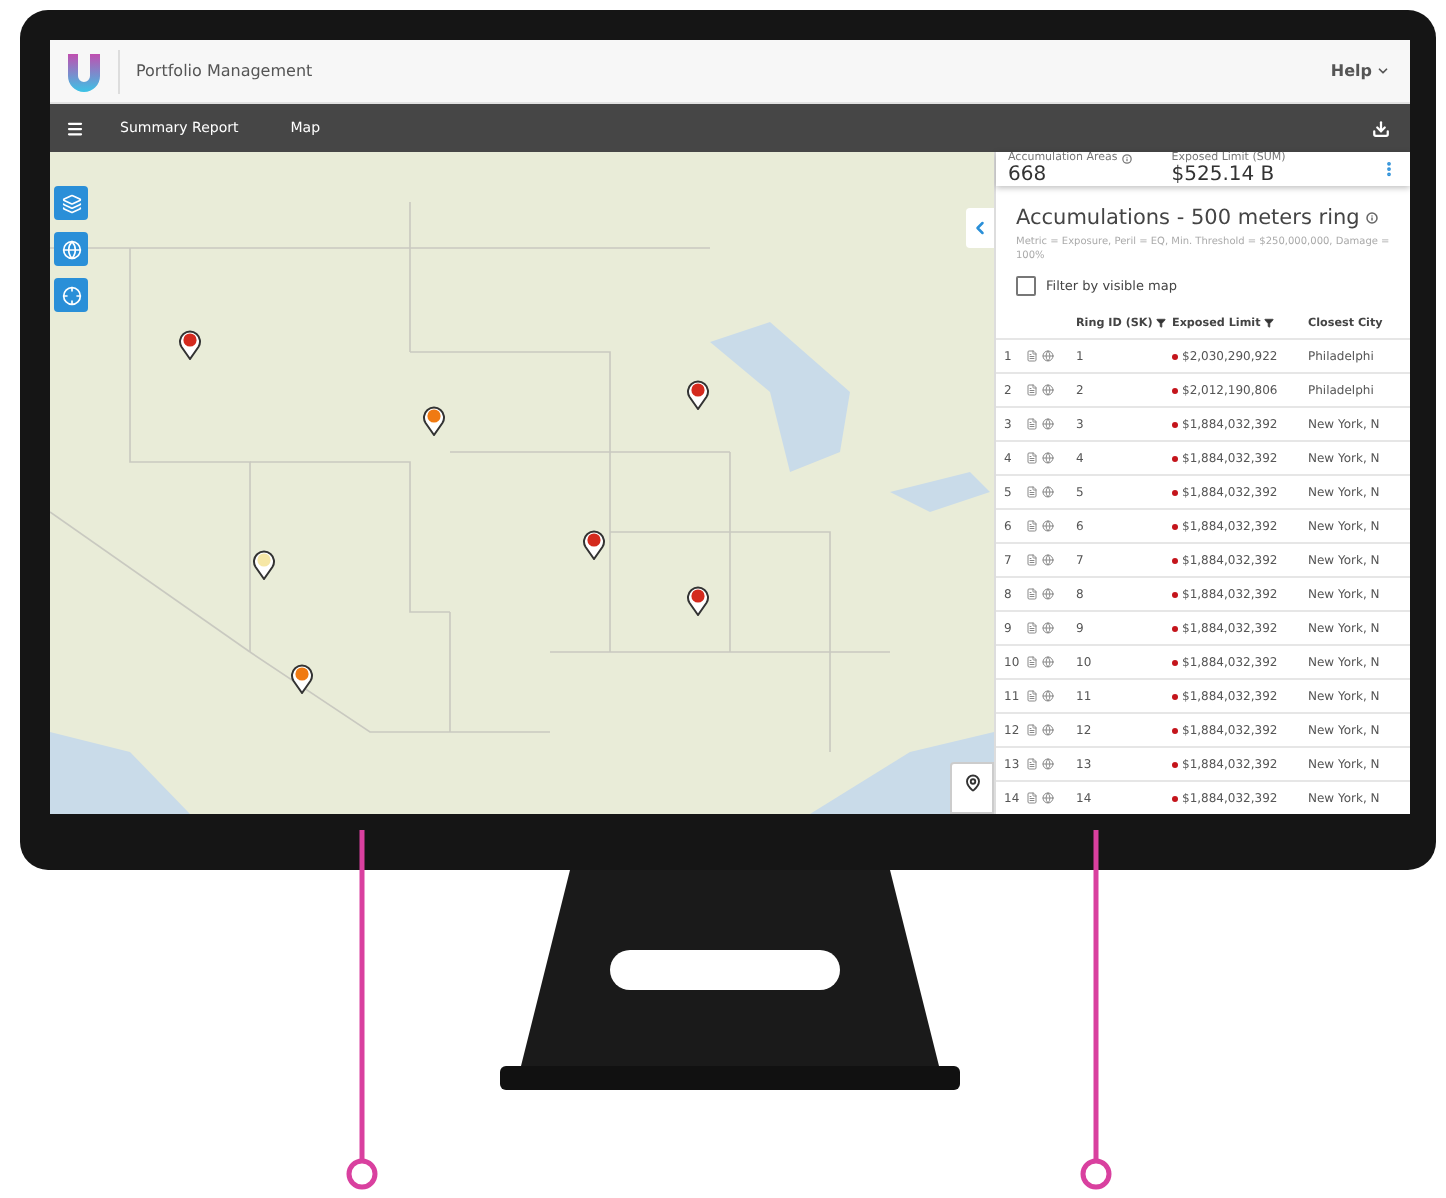 This screenshot has width=1446, height=1198. I want to click on layers-icon, so click(71, 203).